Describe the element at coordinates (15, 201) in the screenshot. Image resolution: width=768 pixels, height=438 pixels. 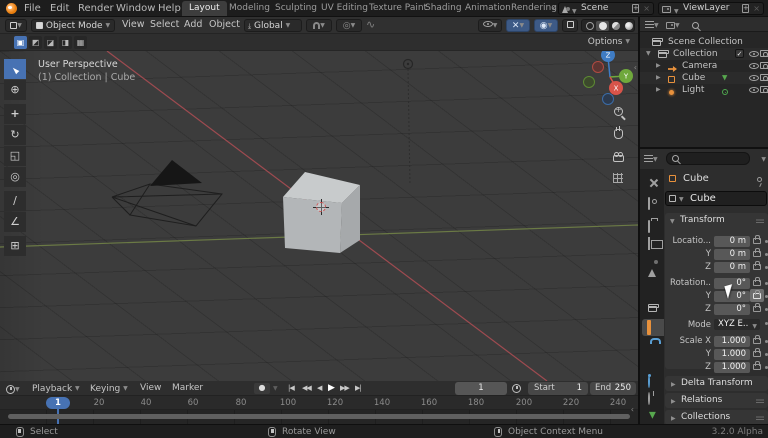
I see `tool-annotate: ∕` at that location.